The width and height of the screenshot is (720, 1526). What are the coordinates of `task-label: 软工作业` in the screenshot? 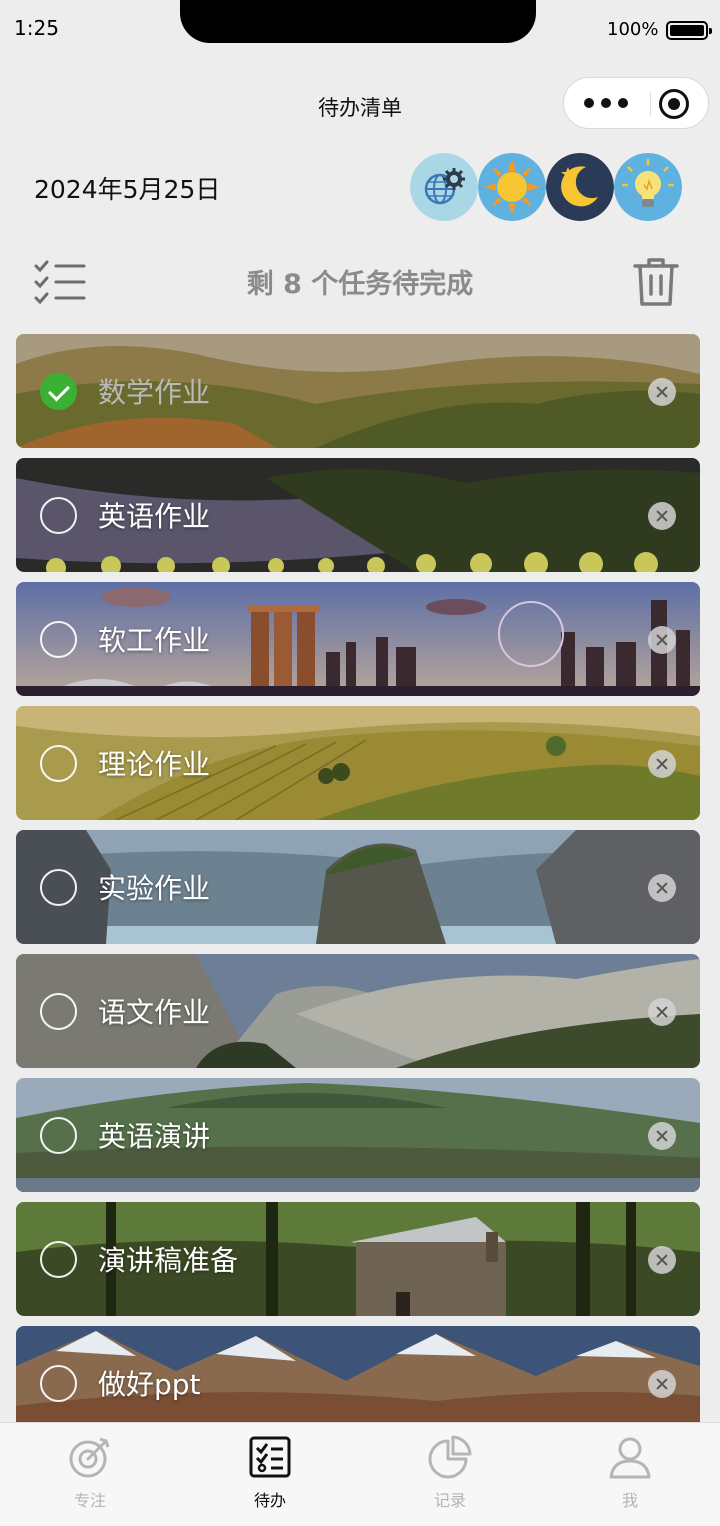 It's located at (154, 640).